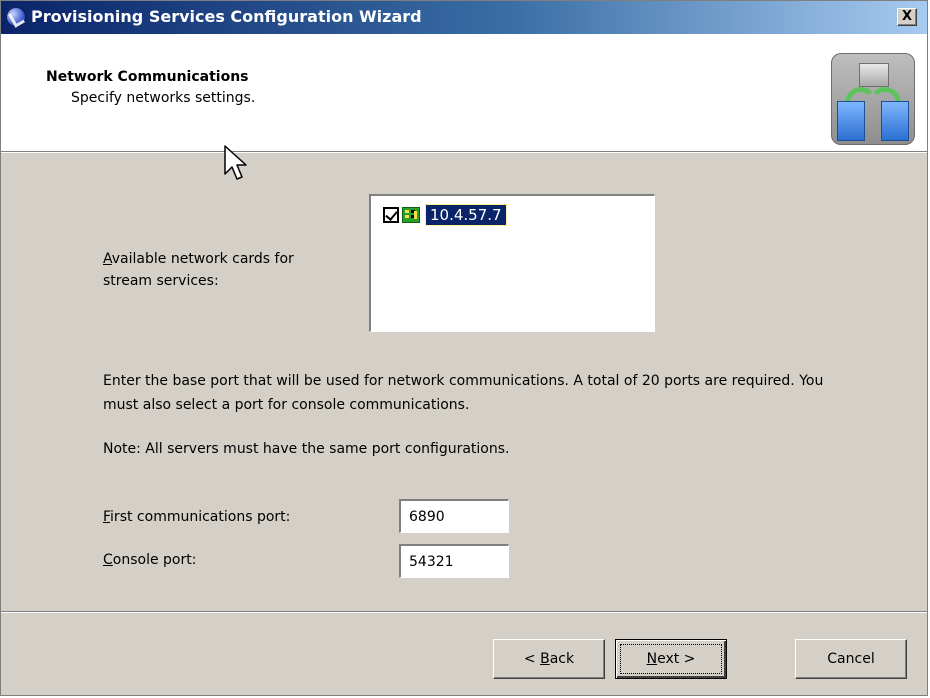 The height and width of the screenshot is (698, 930). Describe the element at coordinates (873, 99) in the screenshot. I see `network-transfer-icon` at that location.